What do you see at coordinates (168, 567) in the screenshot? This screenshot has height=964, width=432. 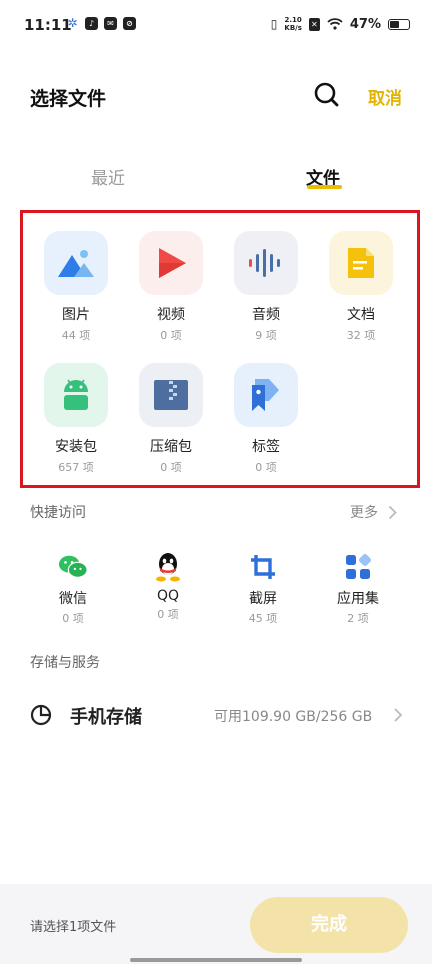 I see `qq-icon` at bounding box center [168, 567].